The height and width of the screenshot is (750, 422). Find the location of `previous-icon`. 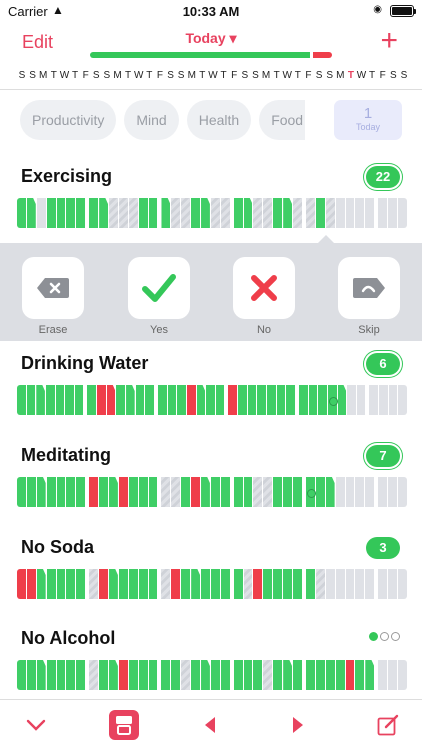

previous-icon is located at coordinates (210, 725).